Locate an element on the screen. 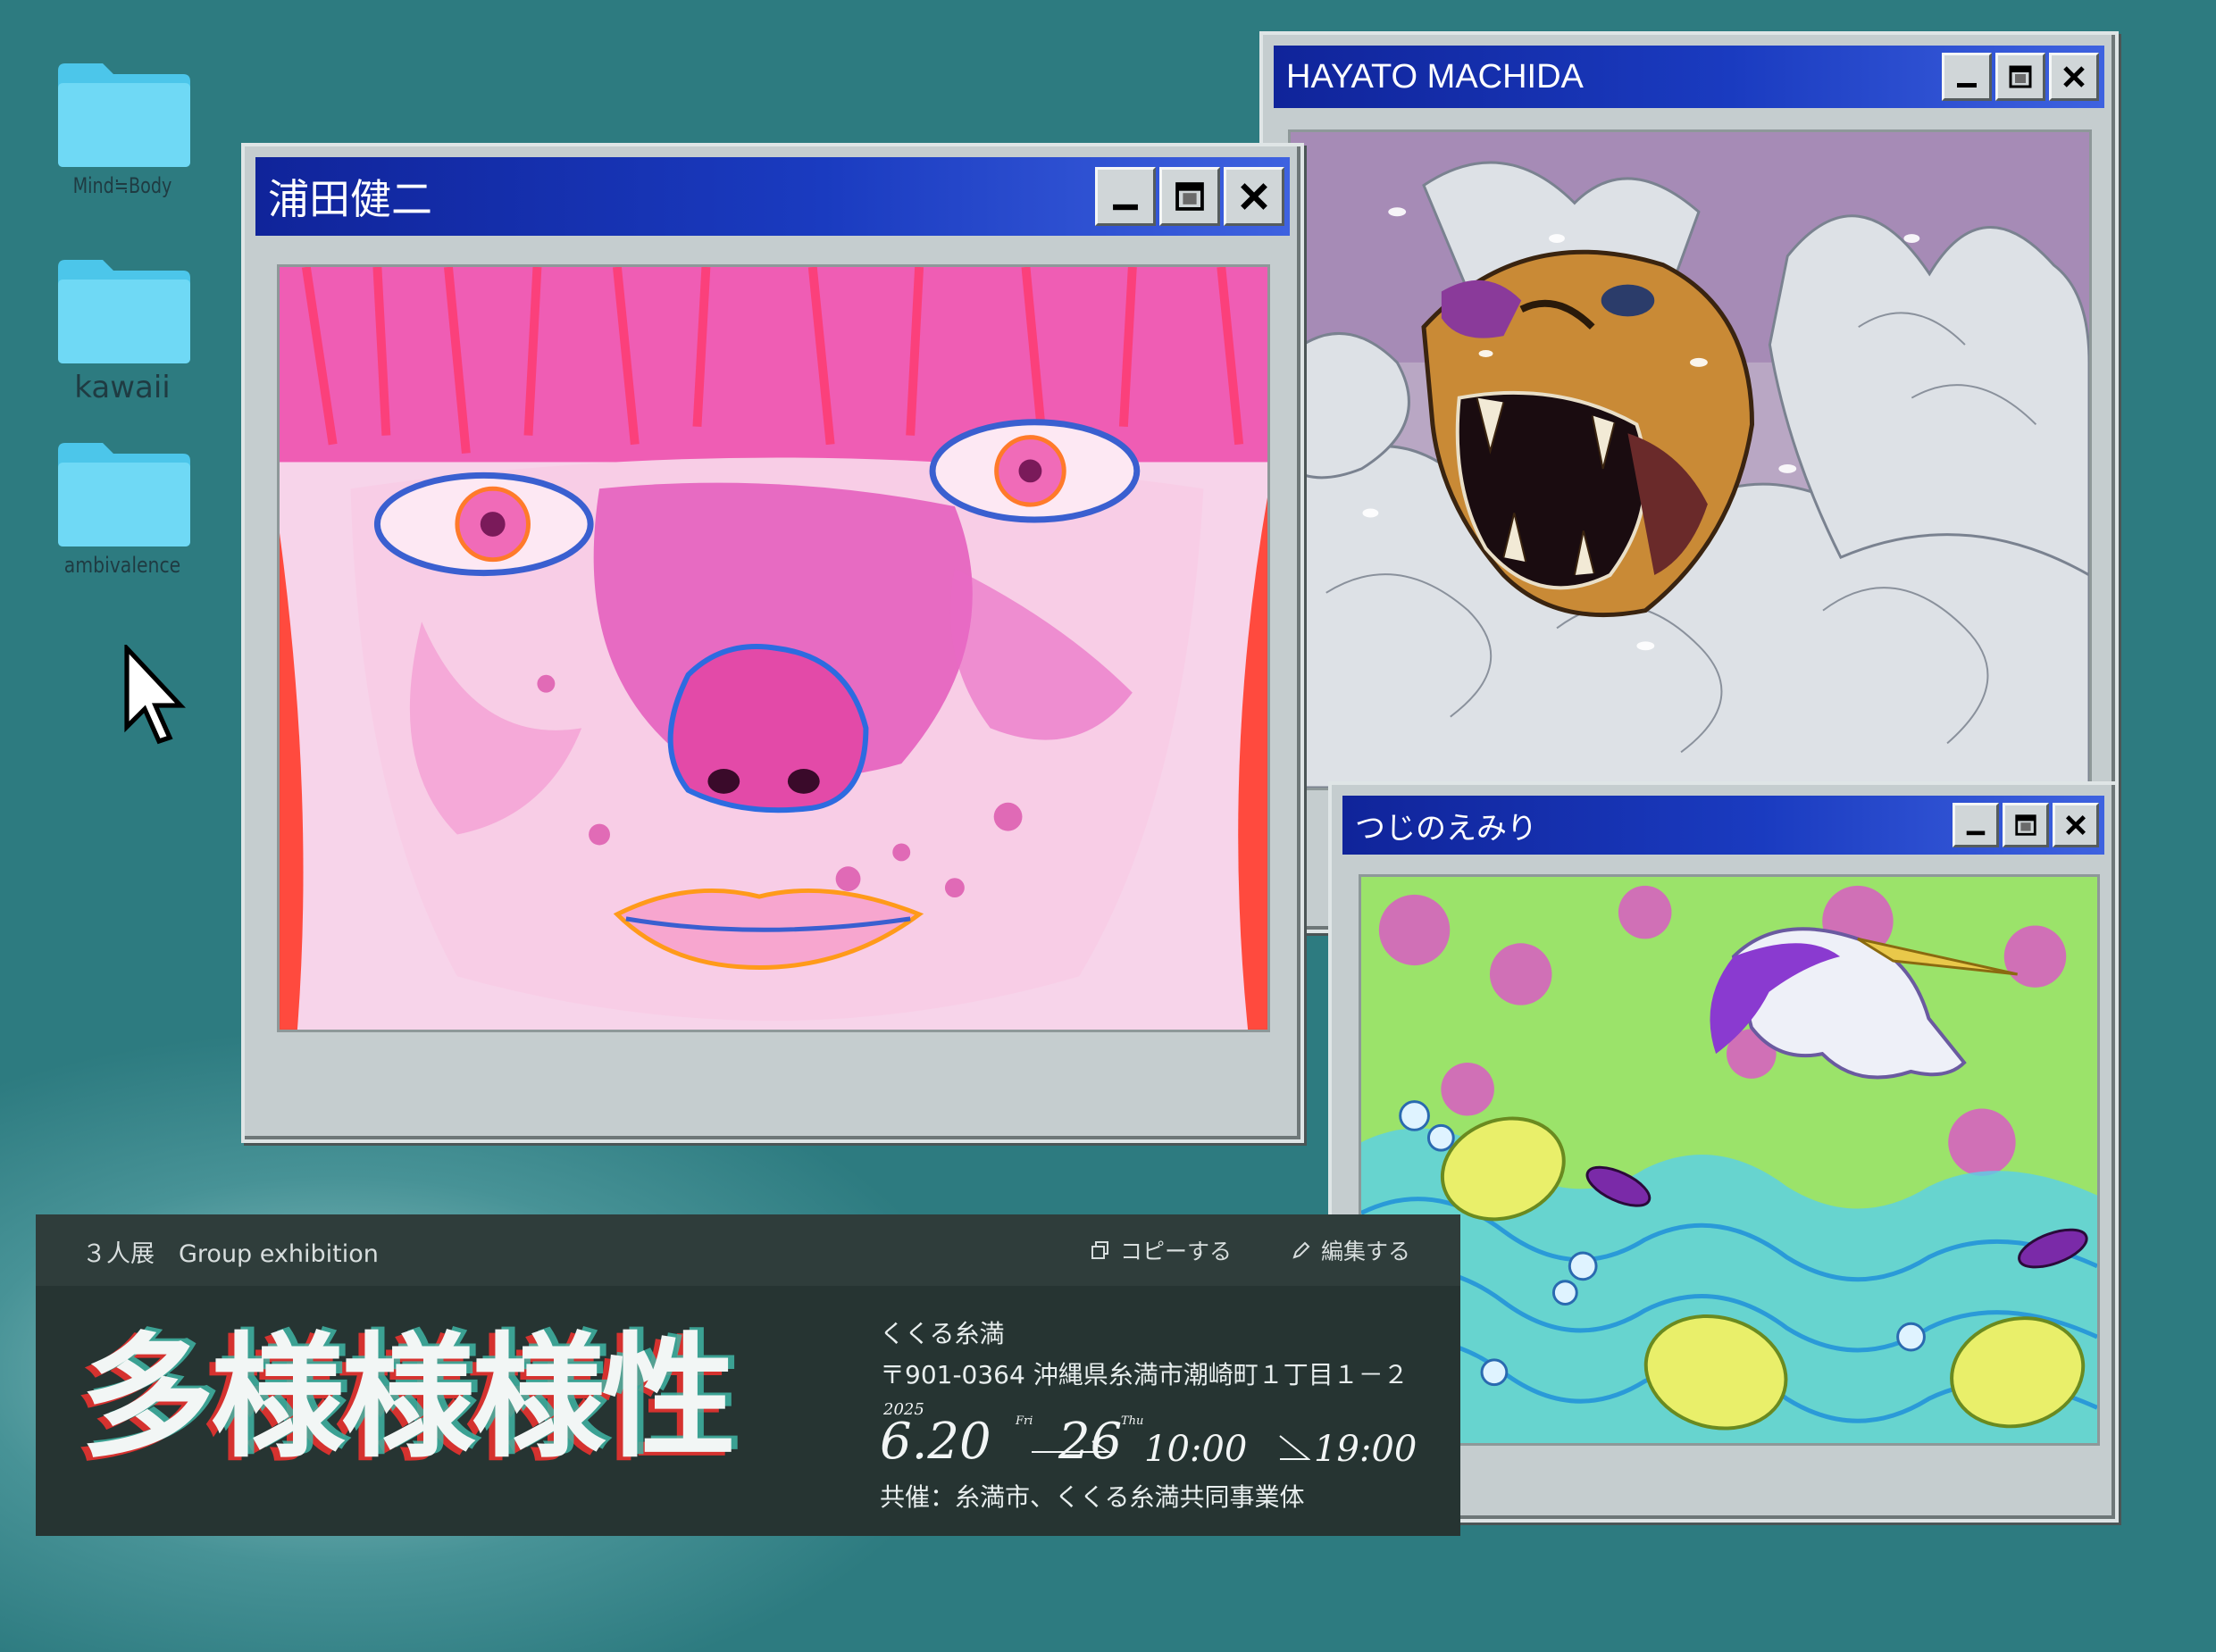 The image size is (2216, 1652). folder-kawaii: kawaii is located at coordinates (122, 329).